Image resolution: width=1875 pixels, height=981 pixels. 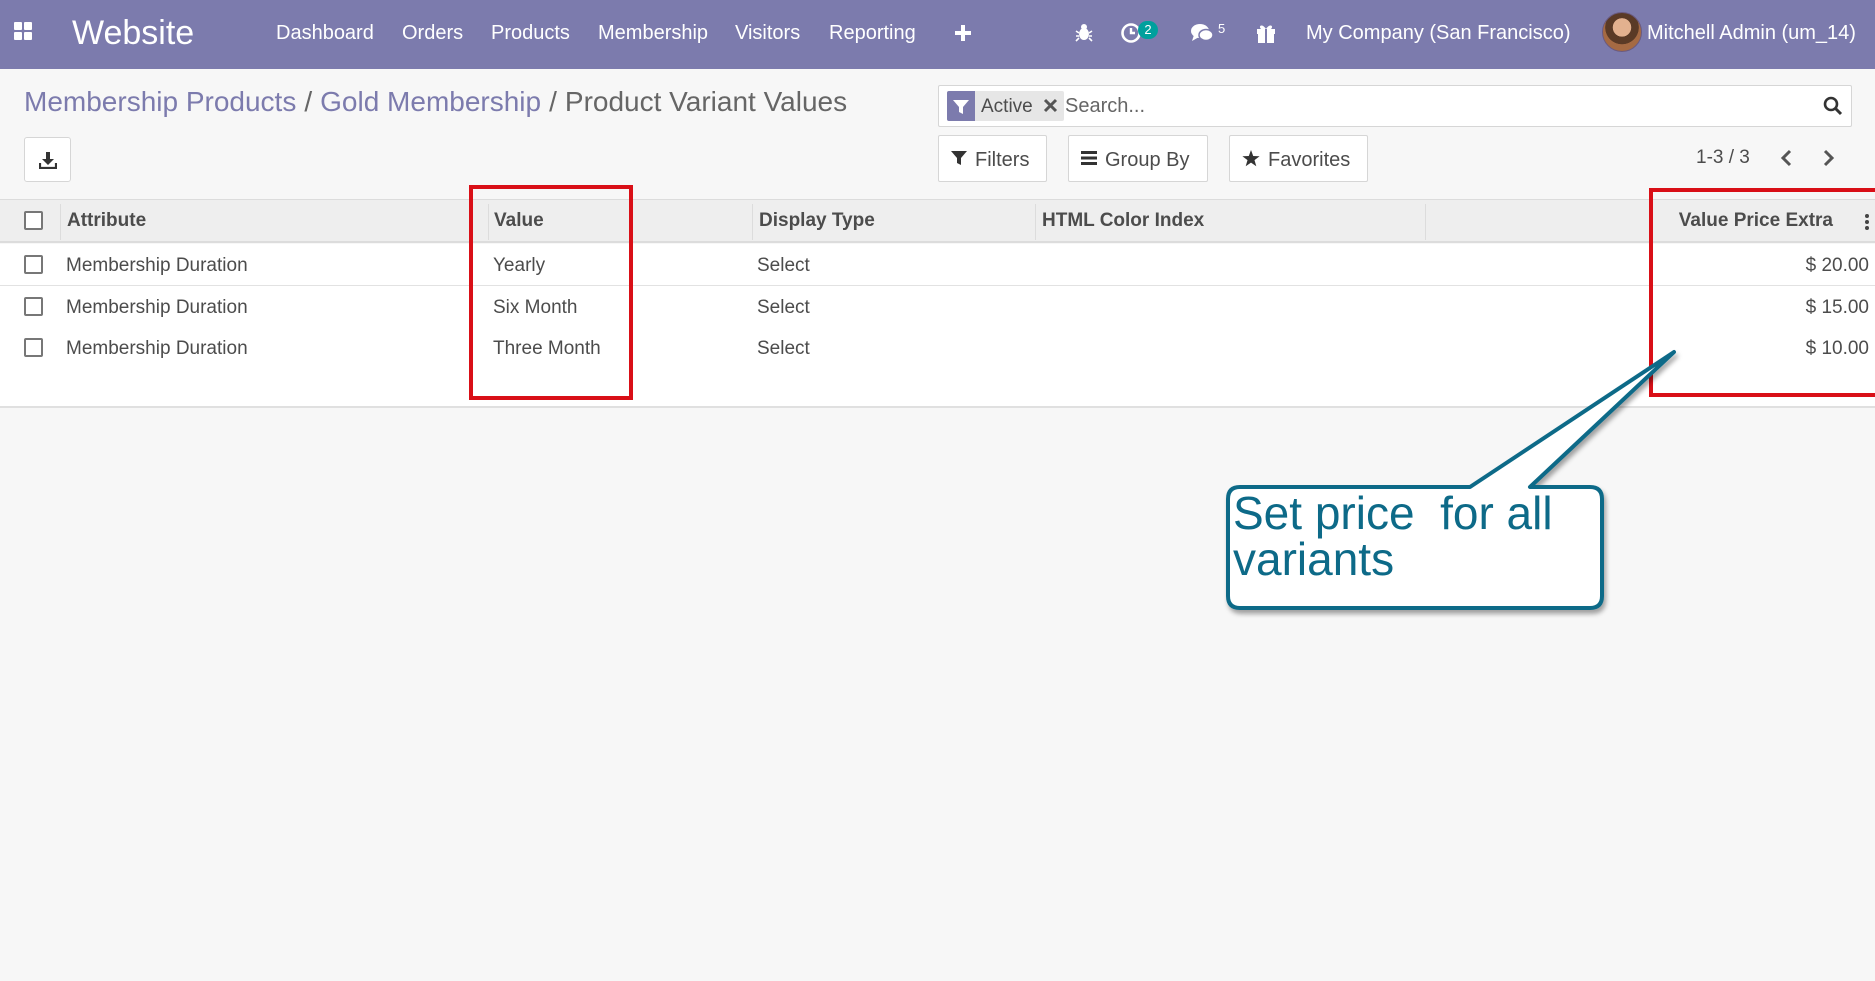 I want to click on empty-table-row, so click(x=937, y=388).